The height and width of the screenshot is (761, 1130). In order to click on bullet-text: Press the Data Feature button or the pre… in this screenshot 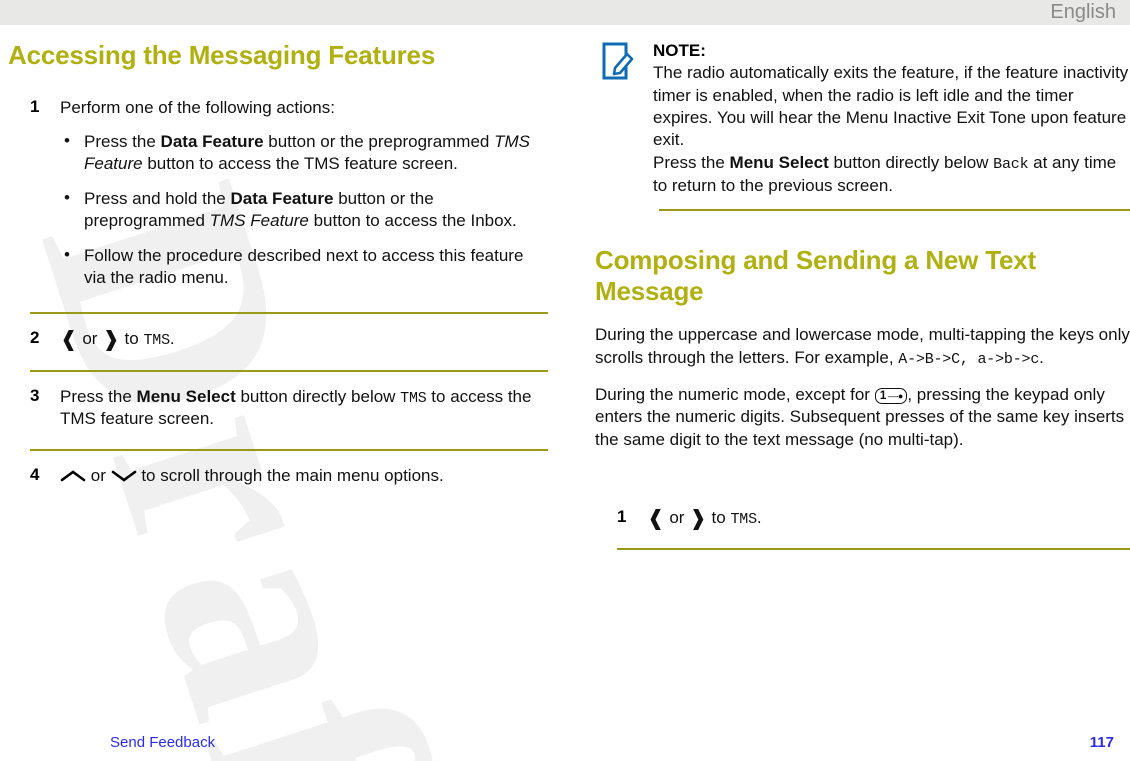, I will do `click(307, 152)`.